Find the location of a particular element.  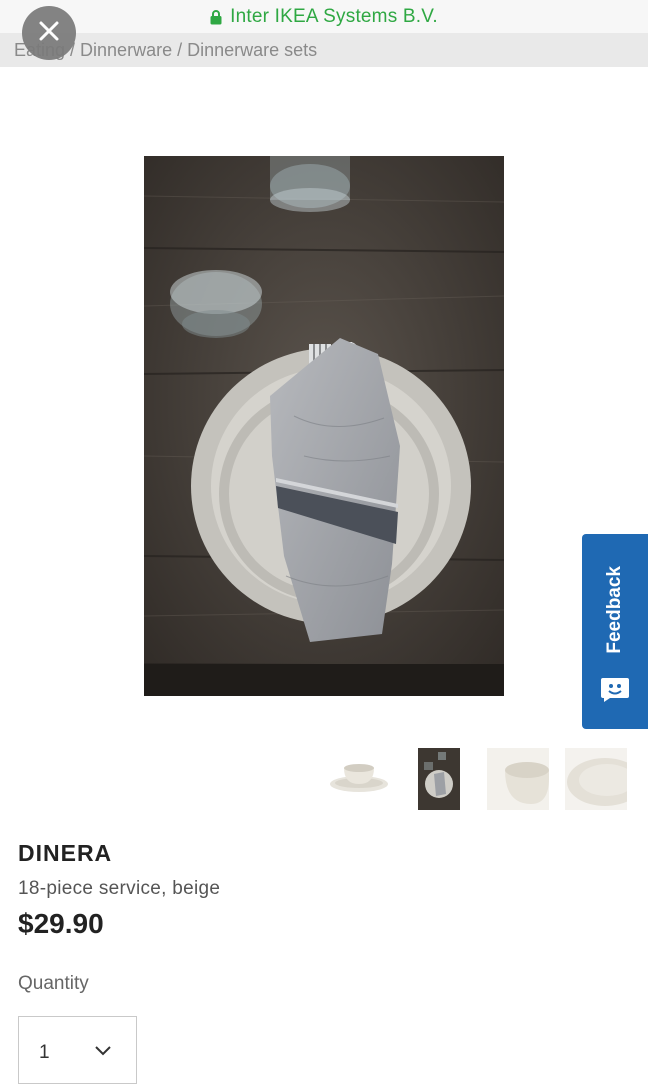

quantity-label: Quantity is located at coordinates (53, 983).